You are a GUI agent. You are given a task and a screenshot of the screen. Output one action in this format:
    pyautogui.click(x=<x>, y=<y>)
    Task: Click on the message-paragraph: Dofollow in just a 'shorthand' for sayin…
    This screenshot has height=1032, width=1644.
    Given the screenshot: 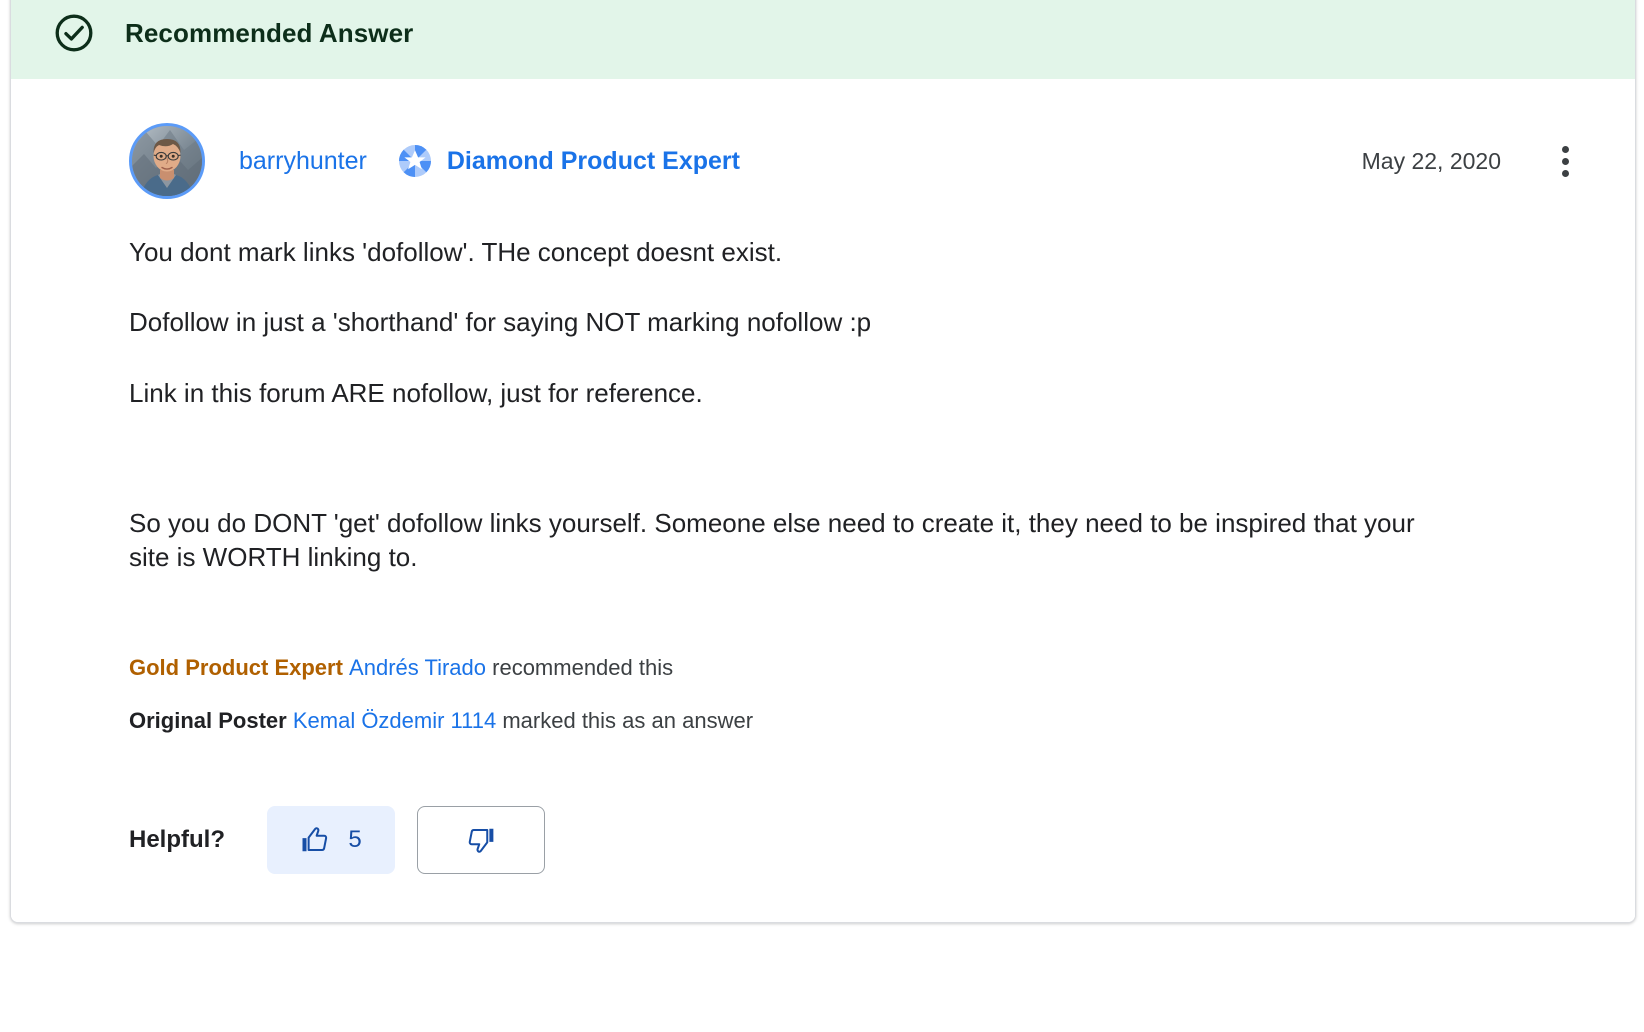 What is the action you would take?
    pyautogui.click(x=500, y=322)
    